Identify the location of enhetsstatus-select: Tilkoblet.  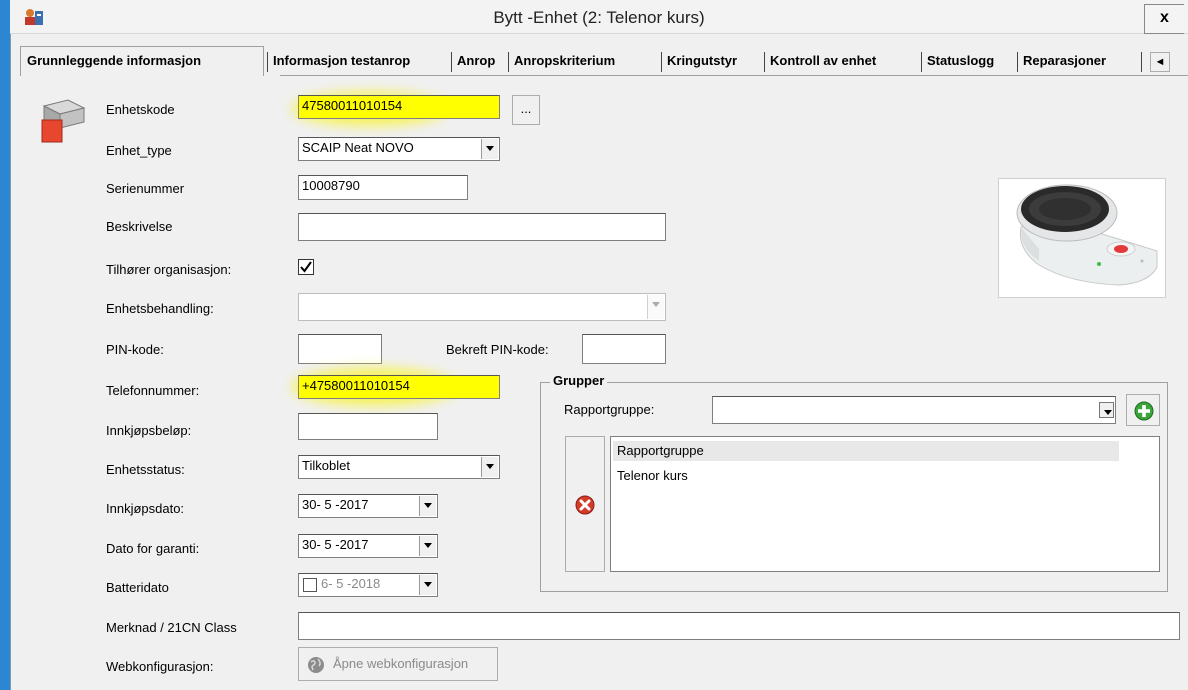
(399, 467).